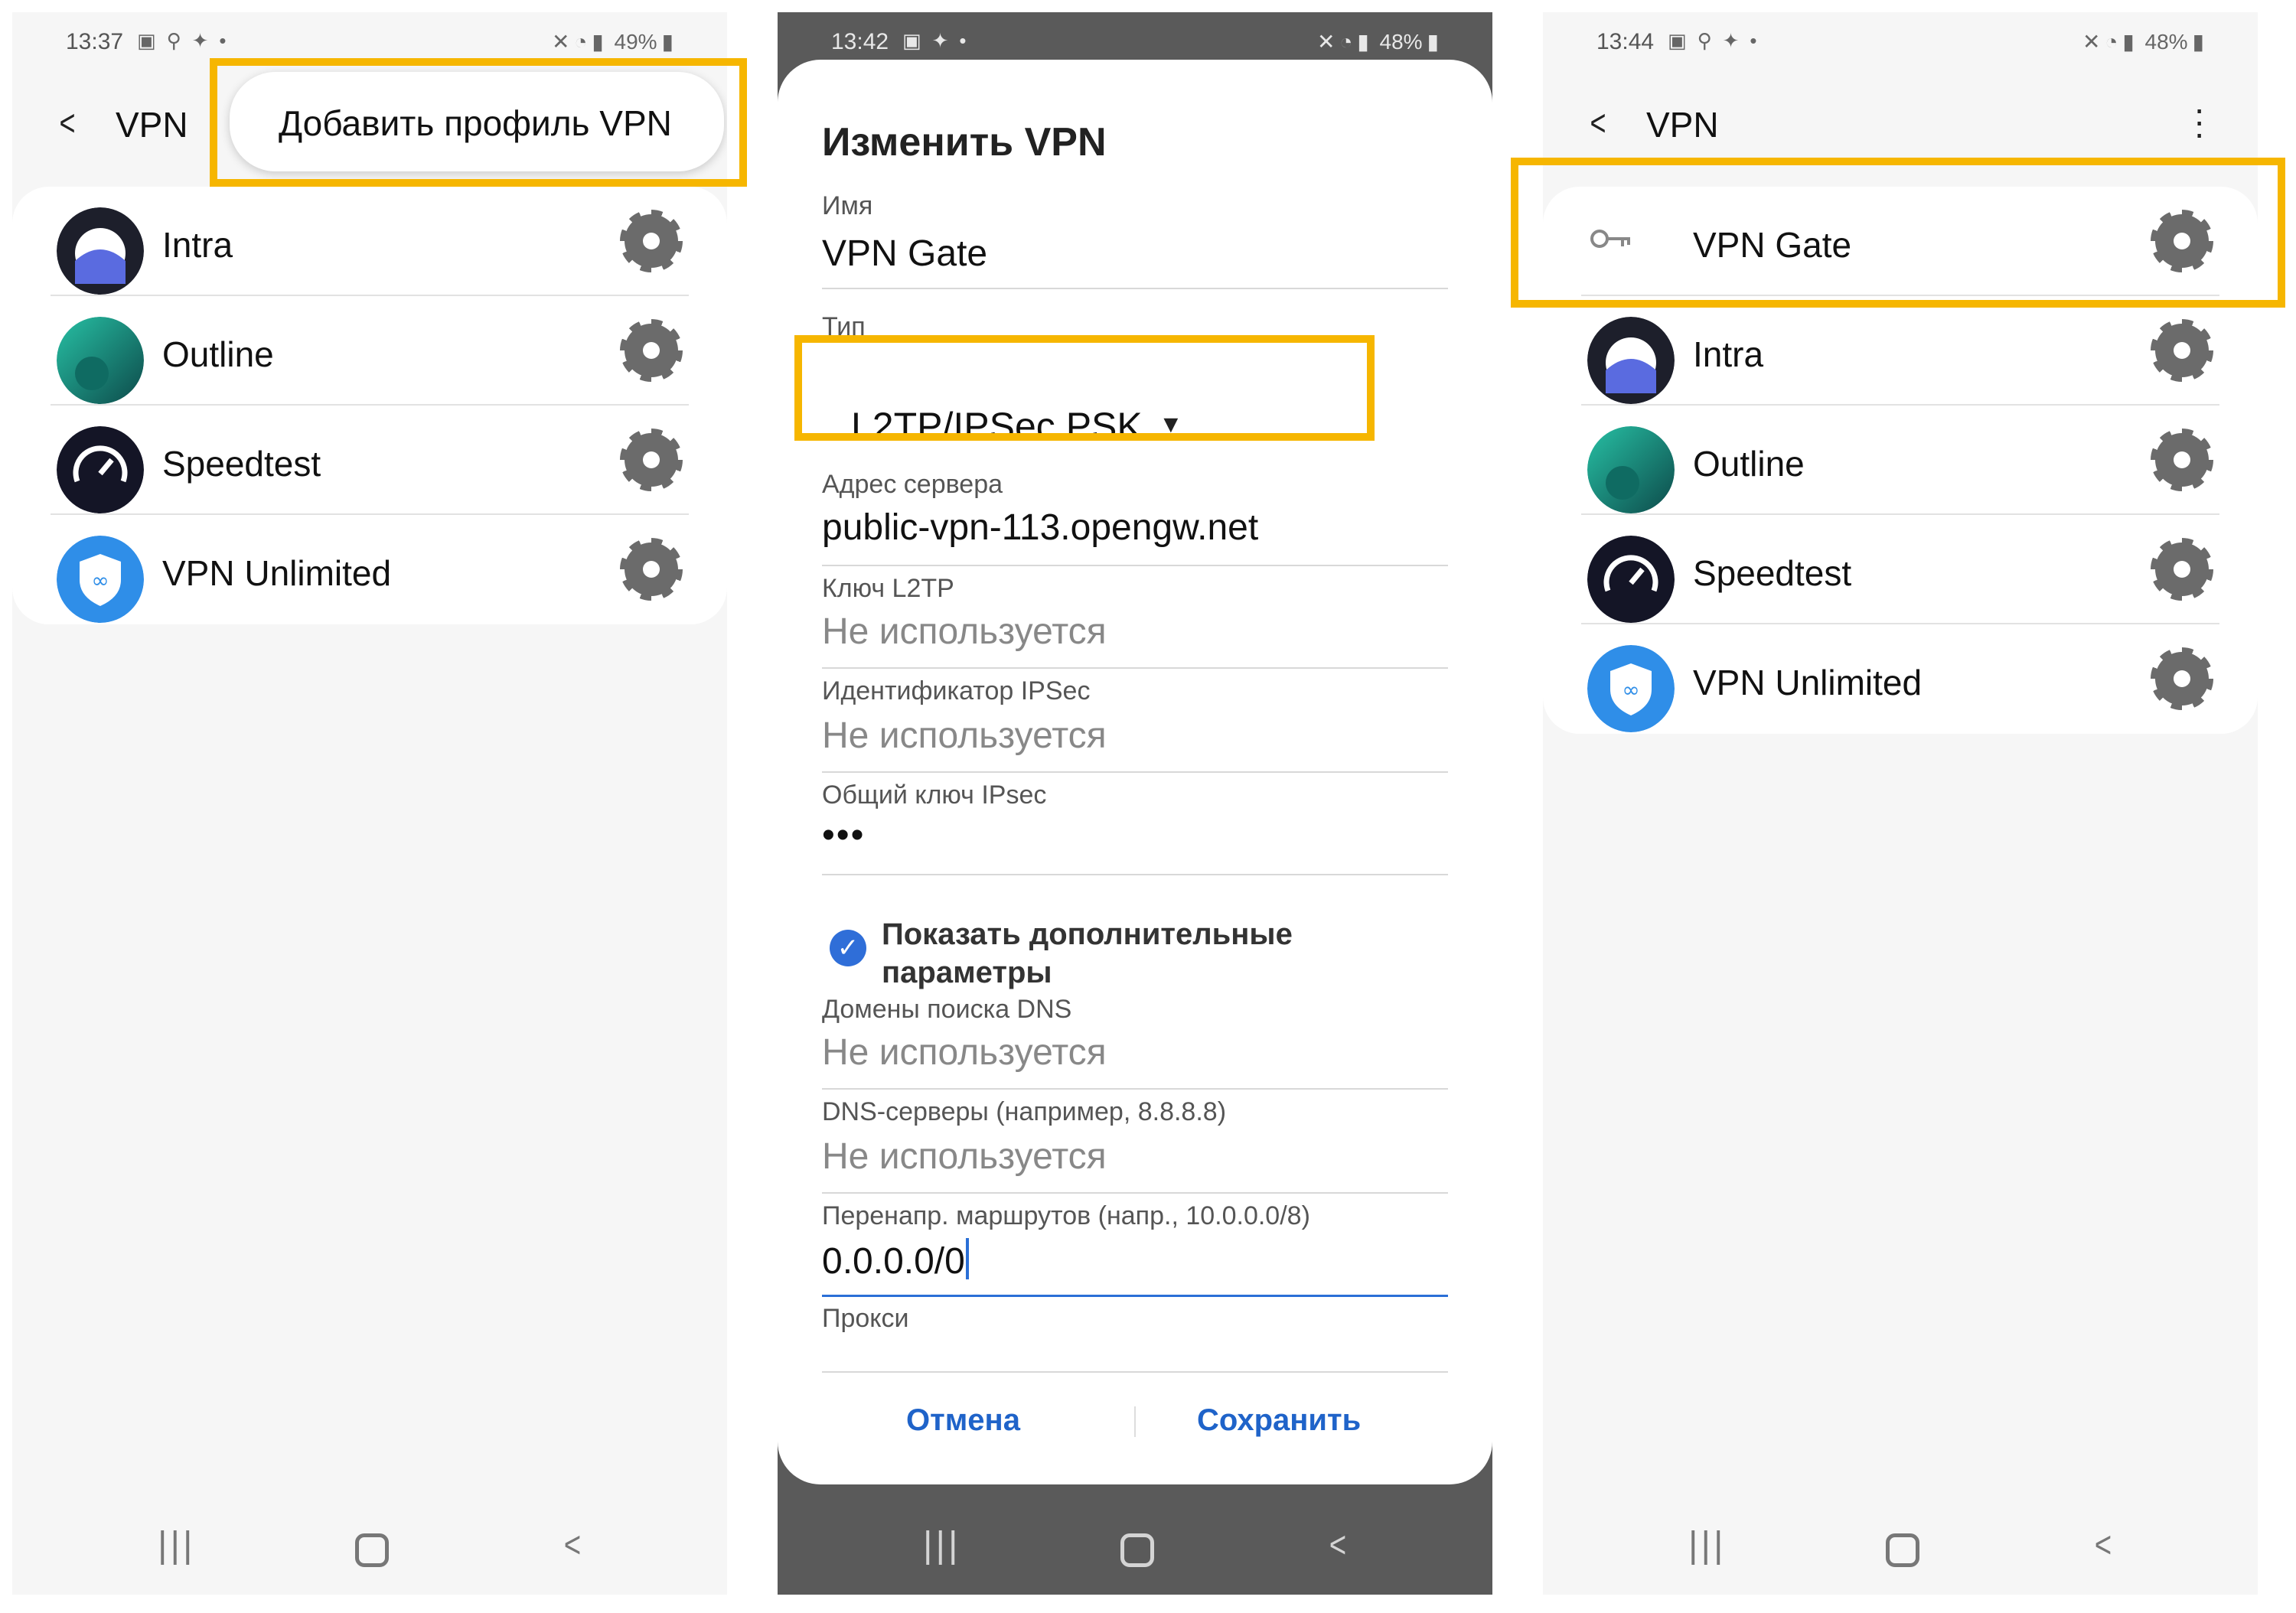 The height and width of the screenshot is (1613, 2296). What do you see at coordinates (865, 1318) in the screenshot?
I see `proxy-label: Прокси` at bounding box center [865, 1318].